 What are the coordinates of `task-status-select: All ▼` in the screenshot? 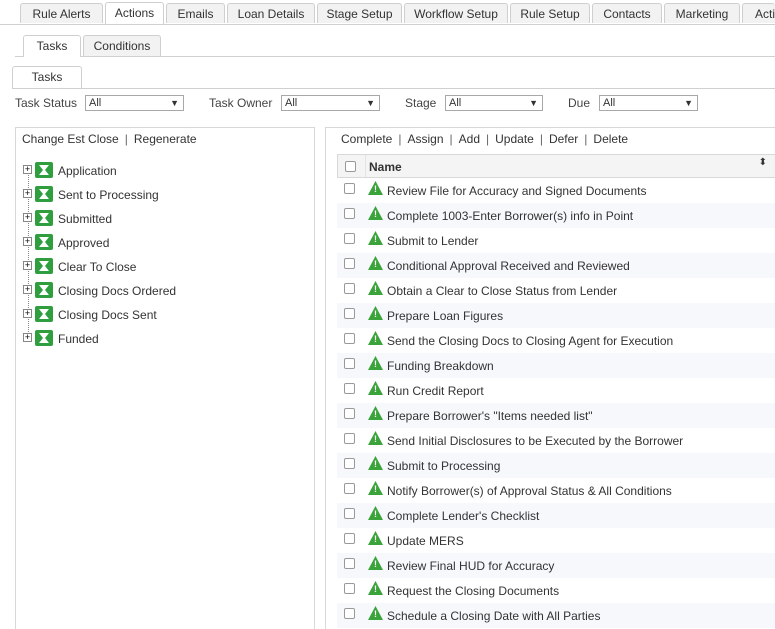 It's located at (134, 103).